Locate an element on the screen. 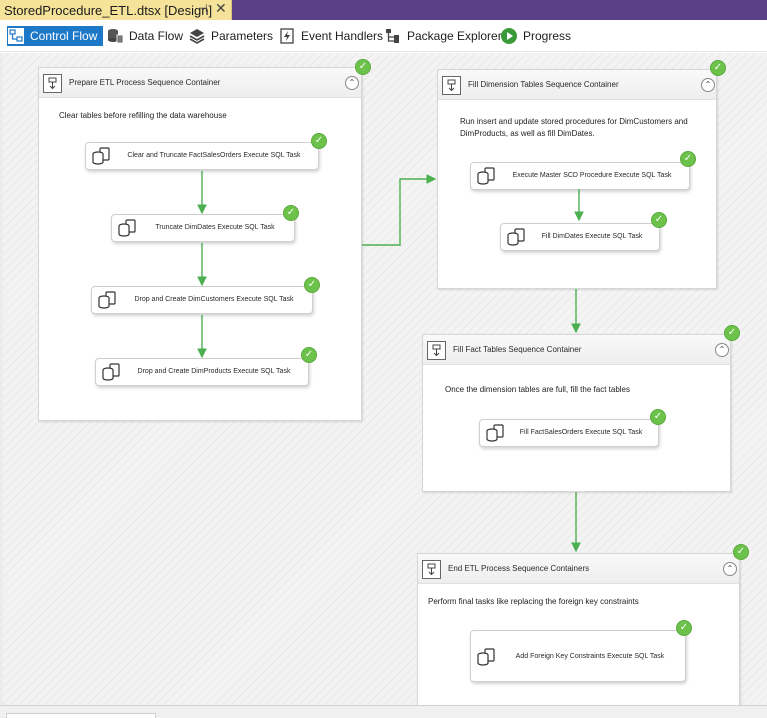  package-explorer-icon is located at coordinates (393, 36).